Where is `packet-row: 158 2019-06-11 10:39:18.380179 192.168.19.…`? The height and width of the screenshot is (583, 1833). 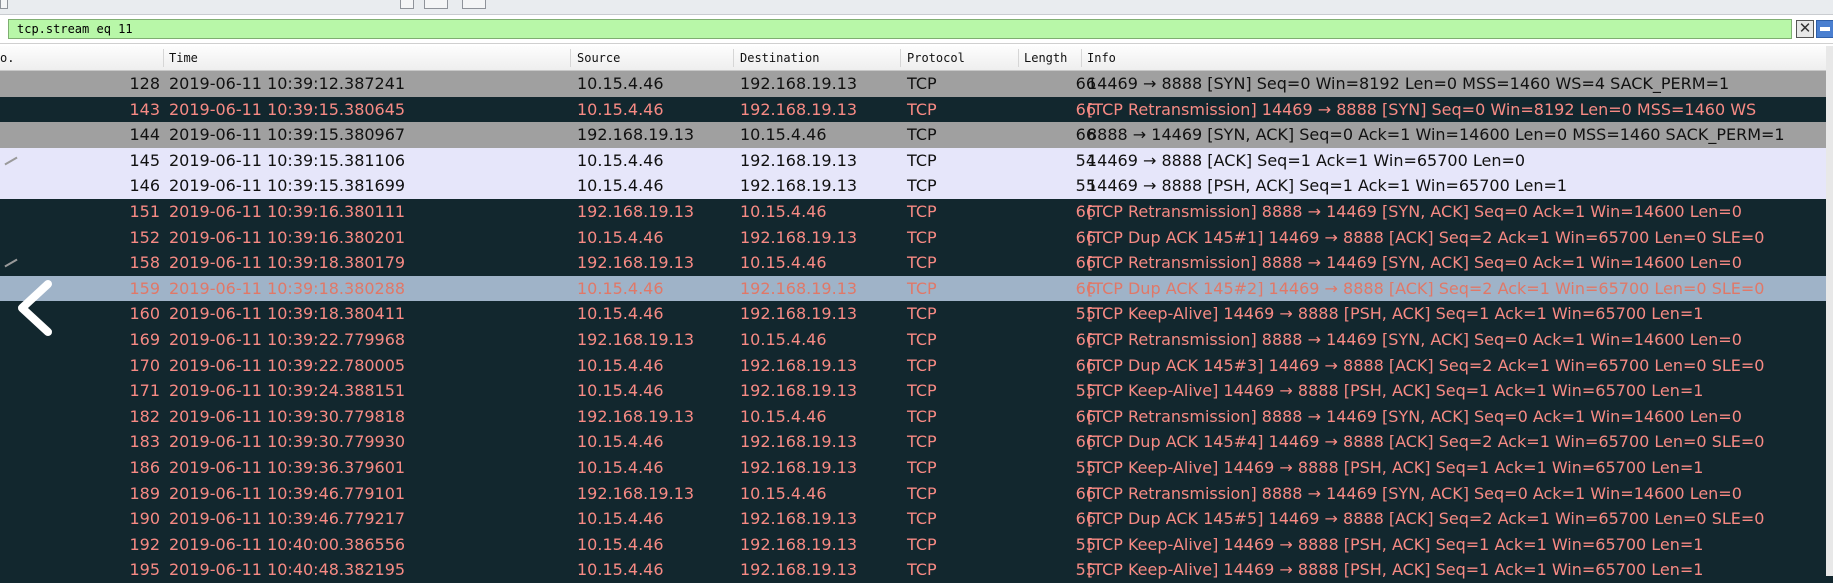
packet-row: 158 2019-06-11 10:39:18.380179 192.168.19.… is located at coordinates (916, 263).